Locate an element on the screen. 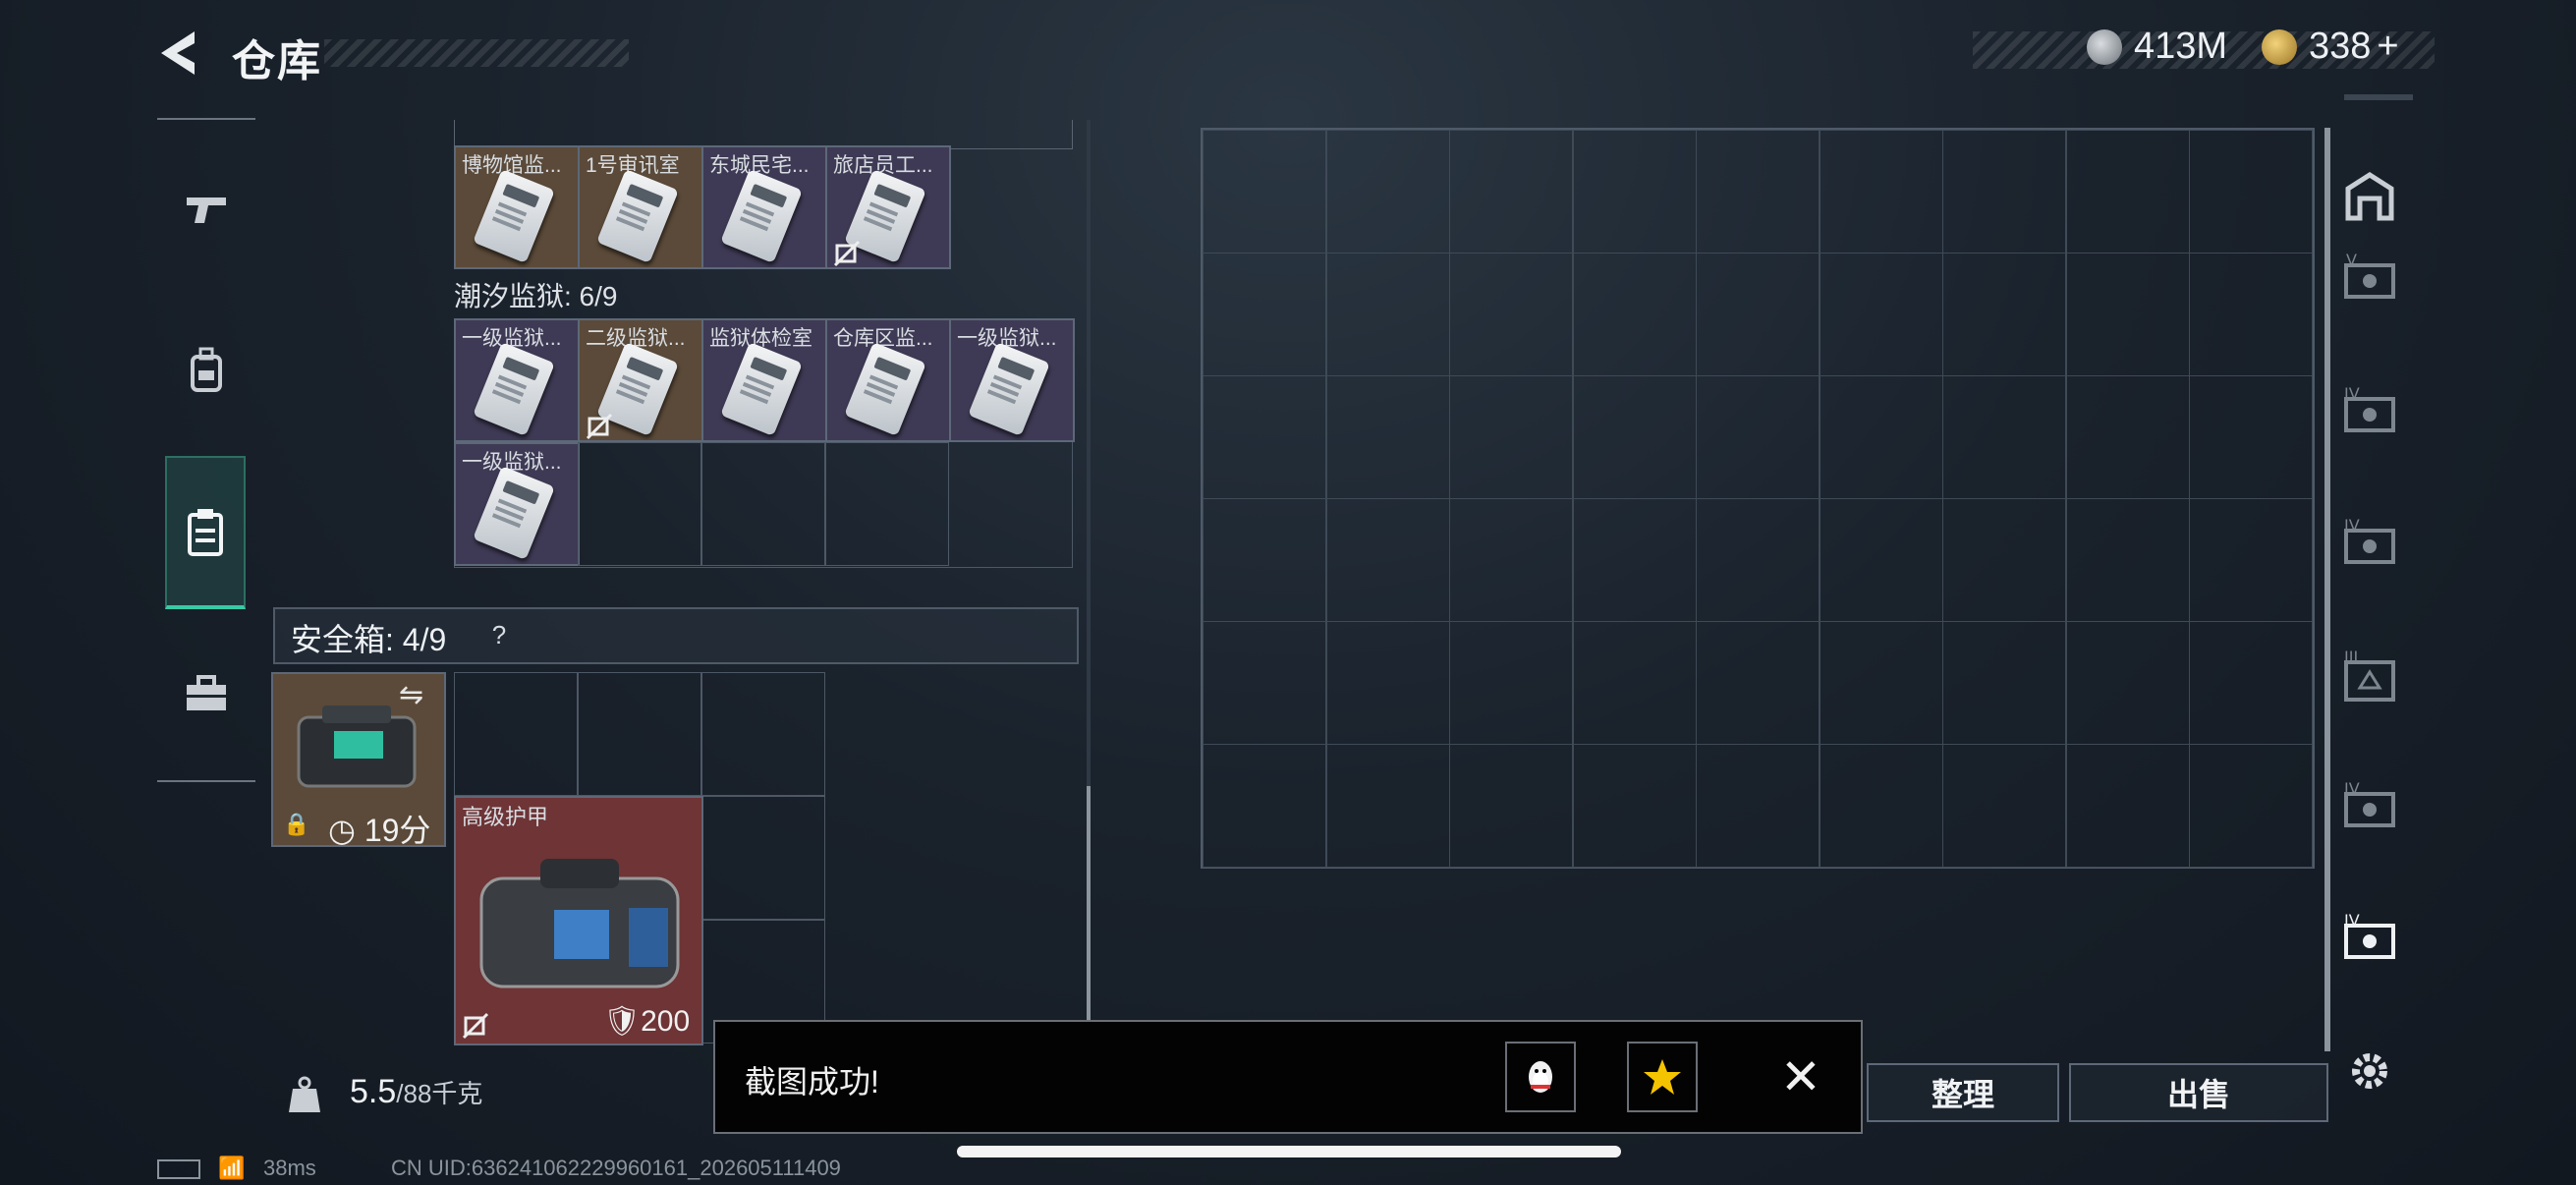 The height and width of the screenshot is (1185, 2576). settings-button is located at coordinates (2369, 1071).